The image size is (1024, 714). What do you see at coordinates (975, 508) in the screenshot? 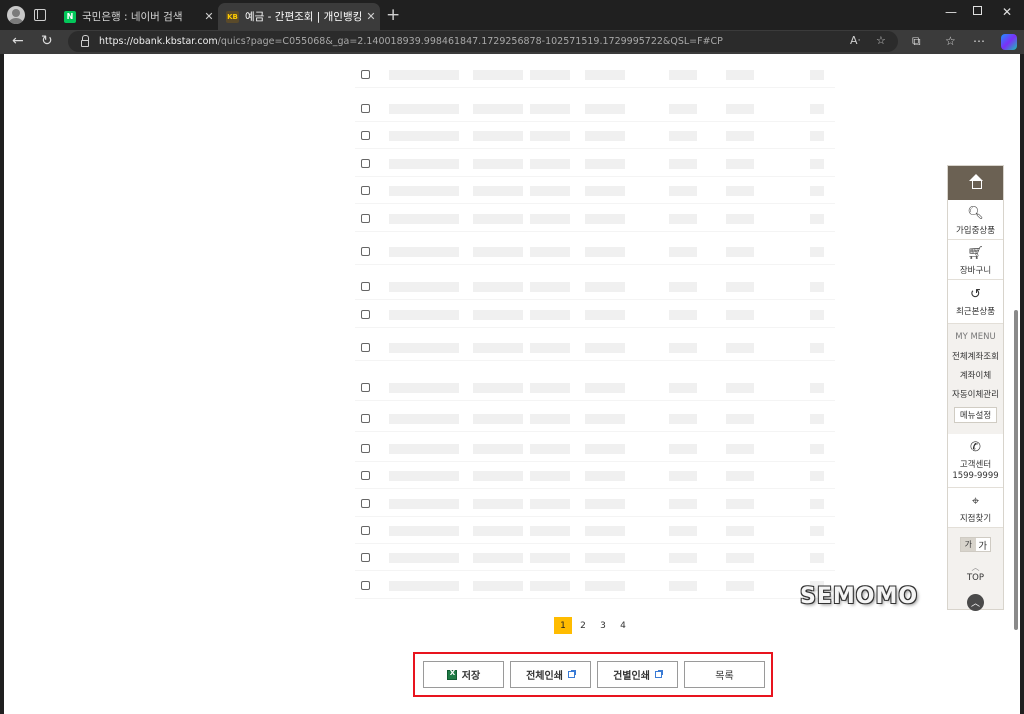
I see `find-branch-link: ⌖ 지점찾기` at bounding box center [975, 508].